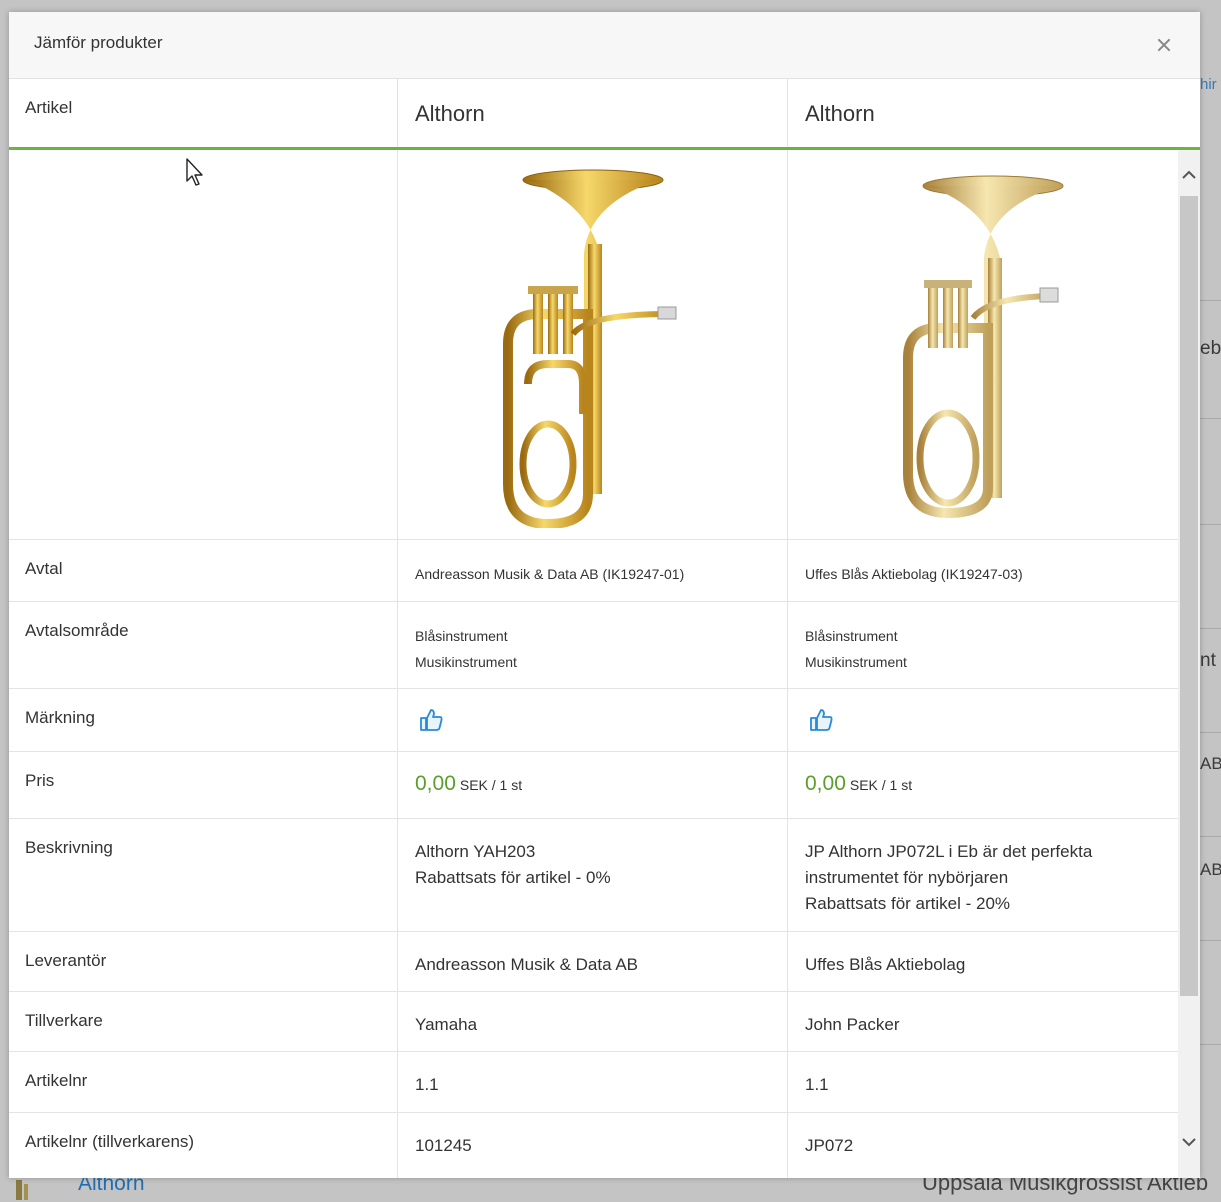  Describe the element at coordinates (443, 1145) in the screenshot. I see `manufacturer-article-number-value: 101245` at that location.